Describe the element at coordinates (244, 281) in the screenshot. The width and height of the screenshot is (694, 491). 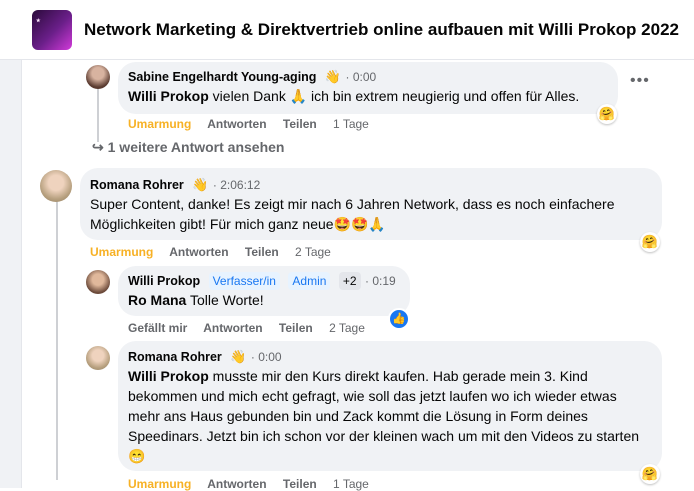
I see `author-badge: Verfasser/in` at that location.